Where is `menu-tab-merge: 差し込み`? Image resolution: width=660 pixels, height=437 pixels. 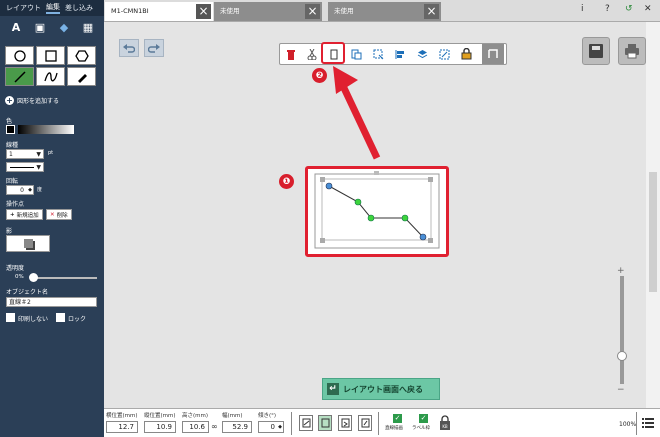 menu-tab-merge: 差し込み is located at coordinates (79, 8).